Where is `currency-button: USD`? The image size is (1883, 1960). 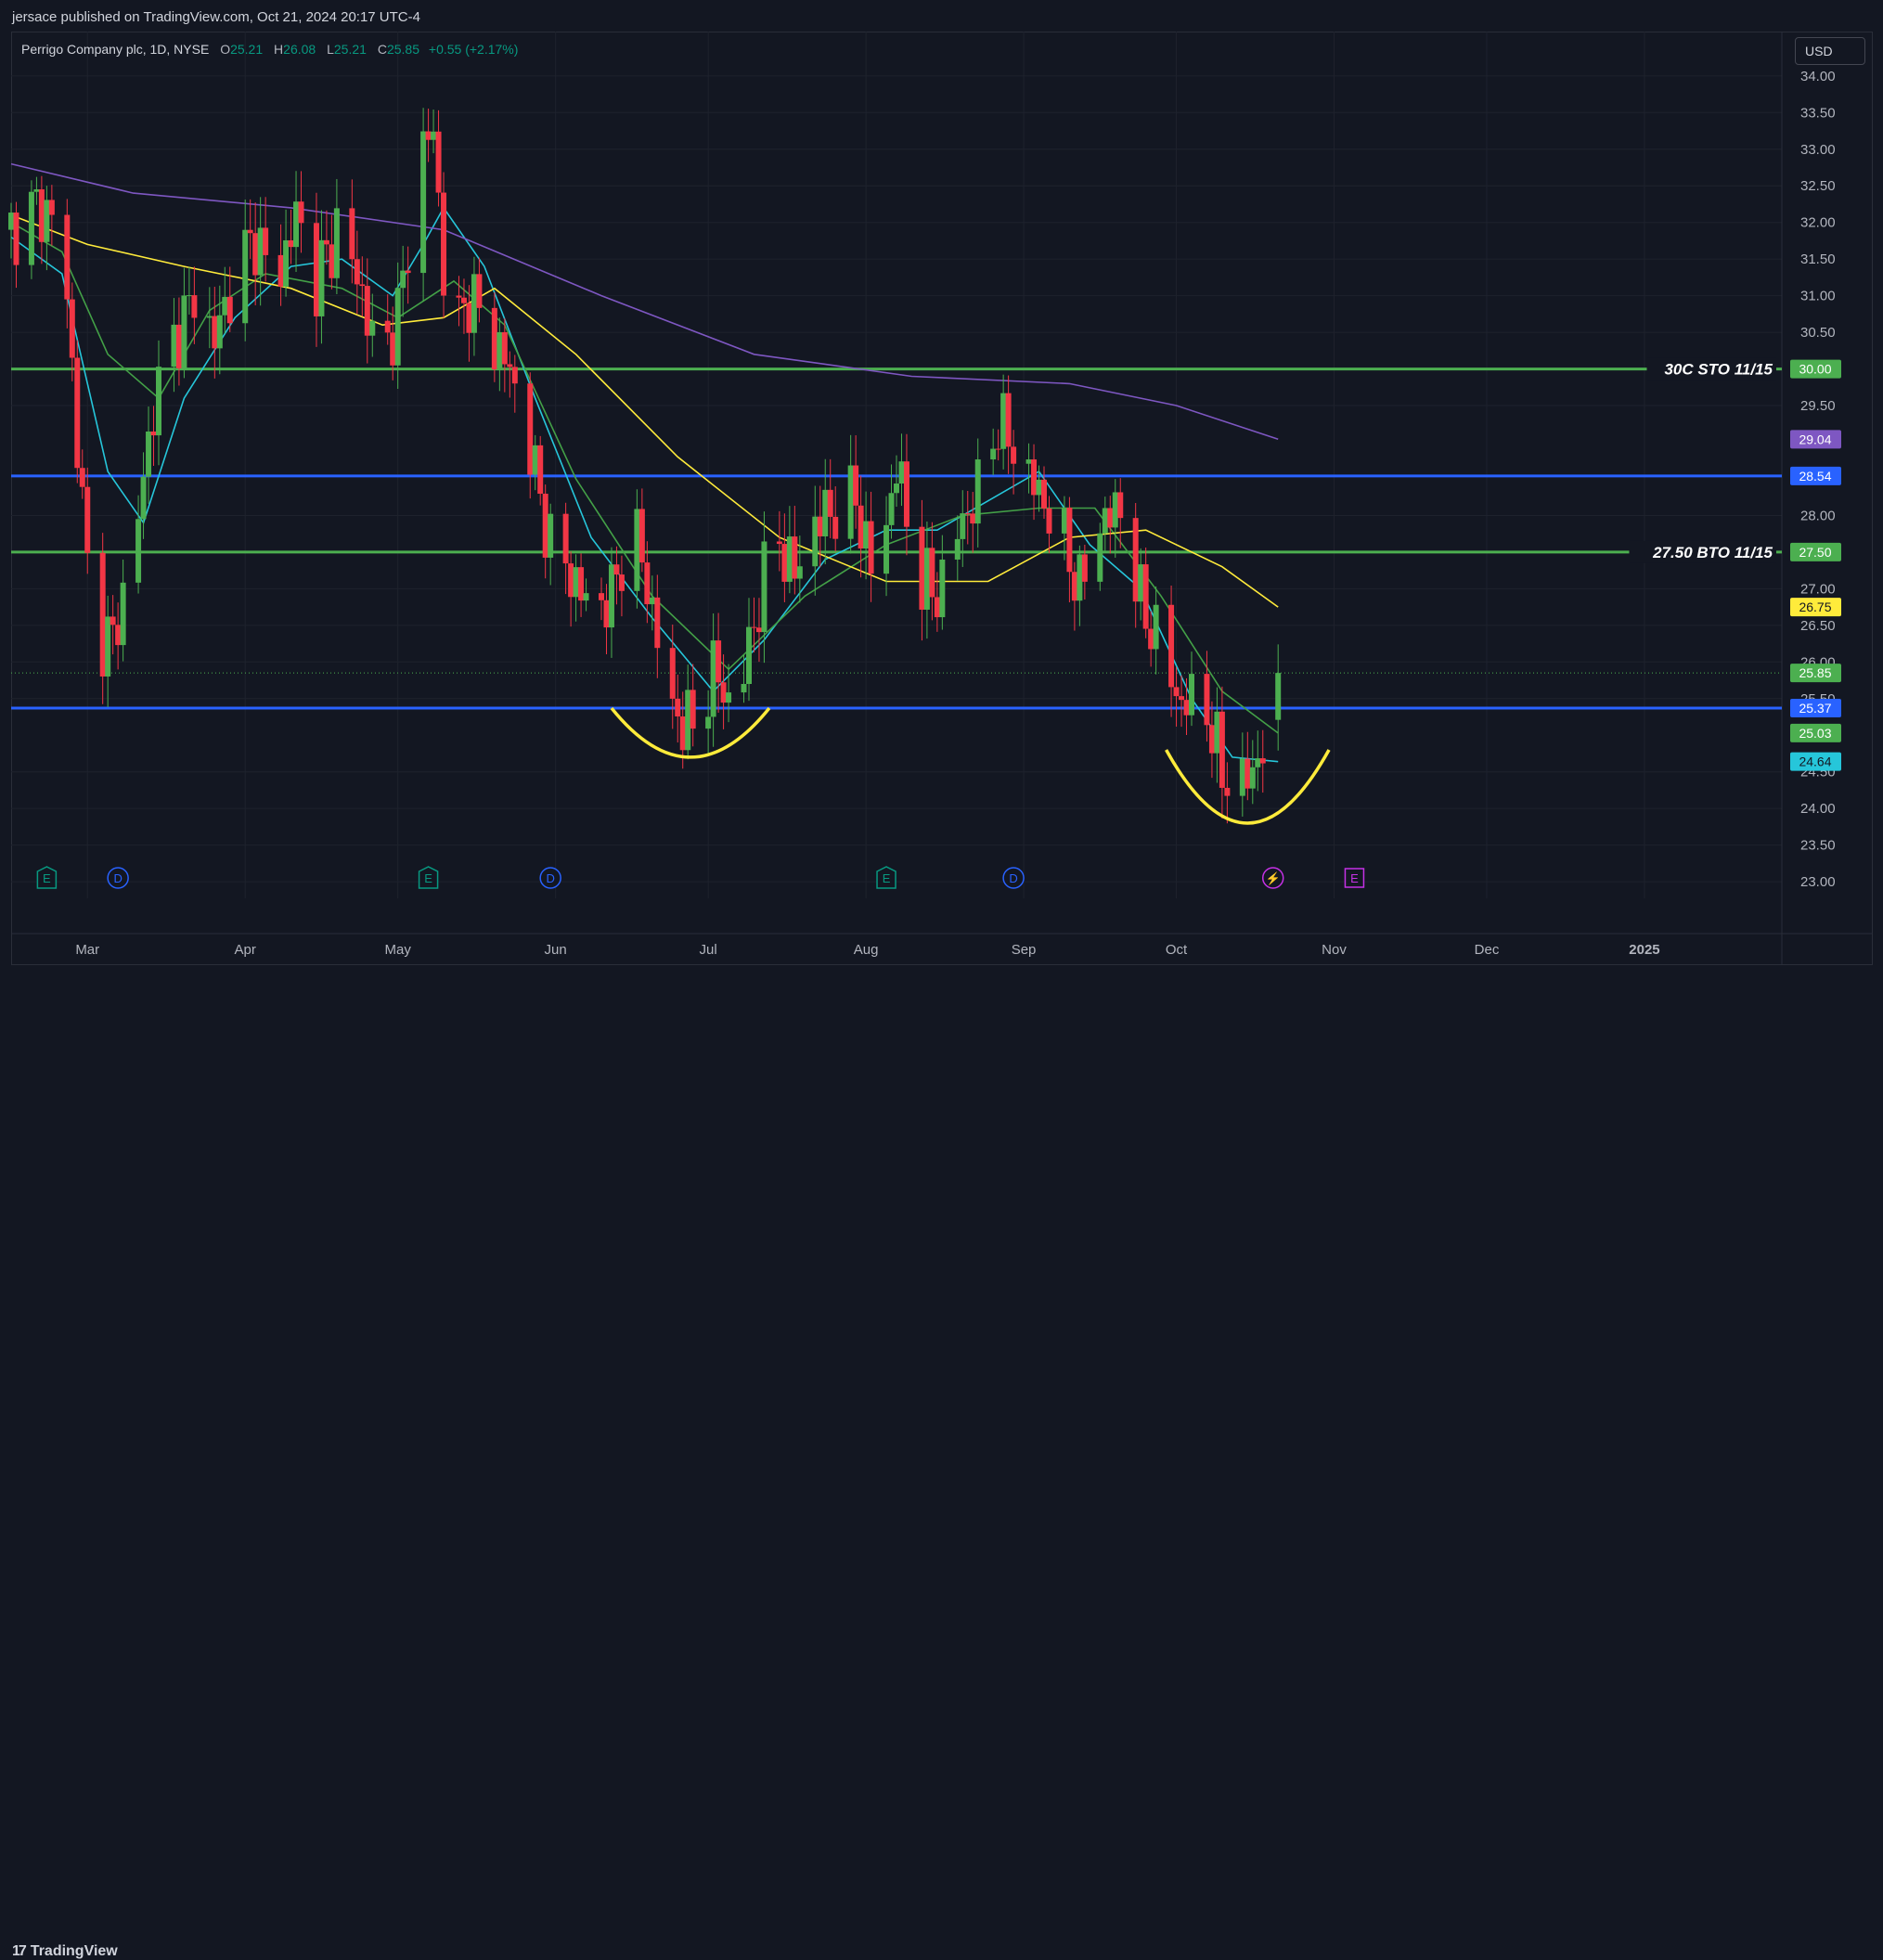 currency-button: USD is located at coordinates (1830, 51).